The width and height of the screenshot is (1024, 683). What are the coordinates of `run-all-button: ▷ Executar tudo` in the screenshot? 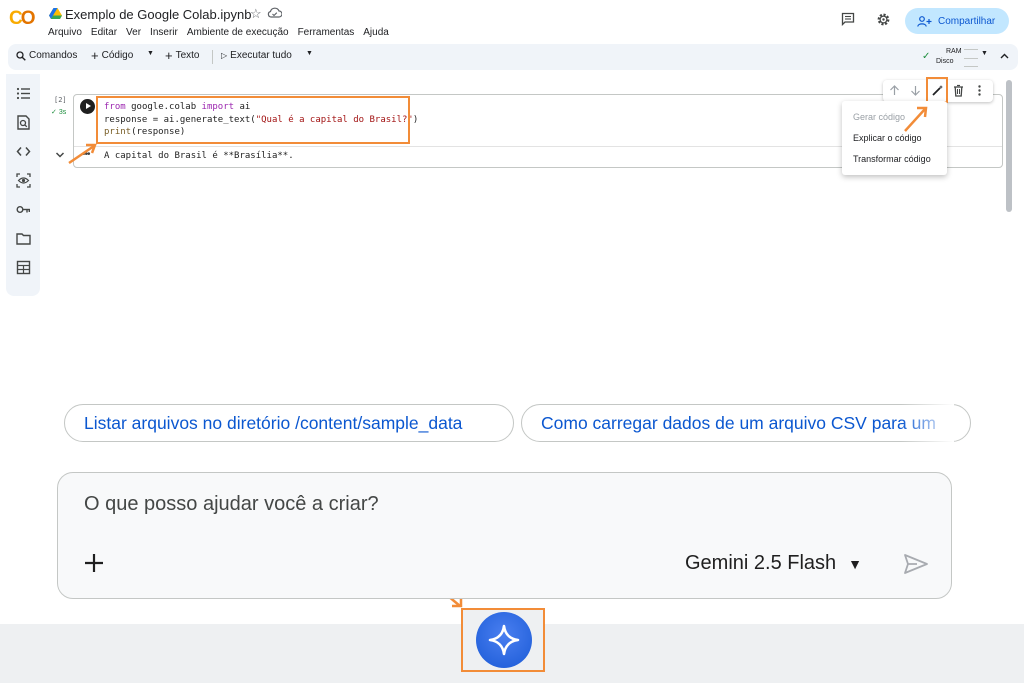 It's located at (256, 55).